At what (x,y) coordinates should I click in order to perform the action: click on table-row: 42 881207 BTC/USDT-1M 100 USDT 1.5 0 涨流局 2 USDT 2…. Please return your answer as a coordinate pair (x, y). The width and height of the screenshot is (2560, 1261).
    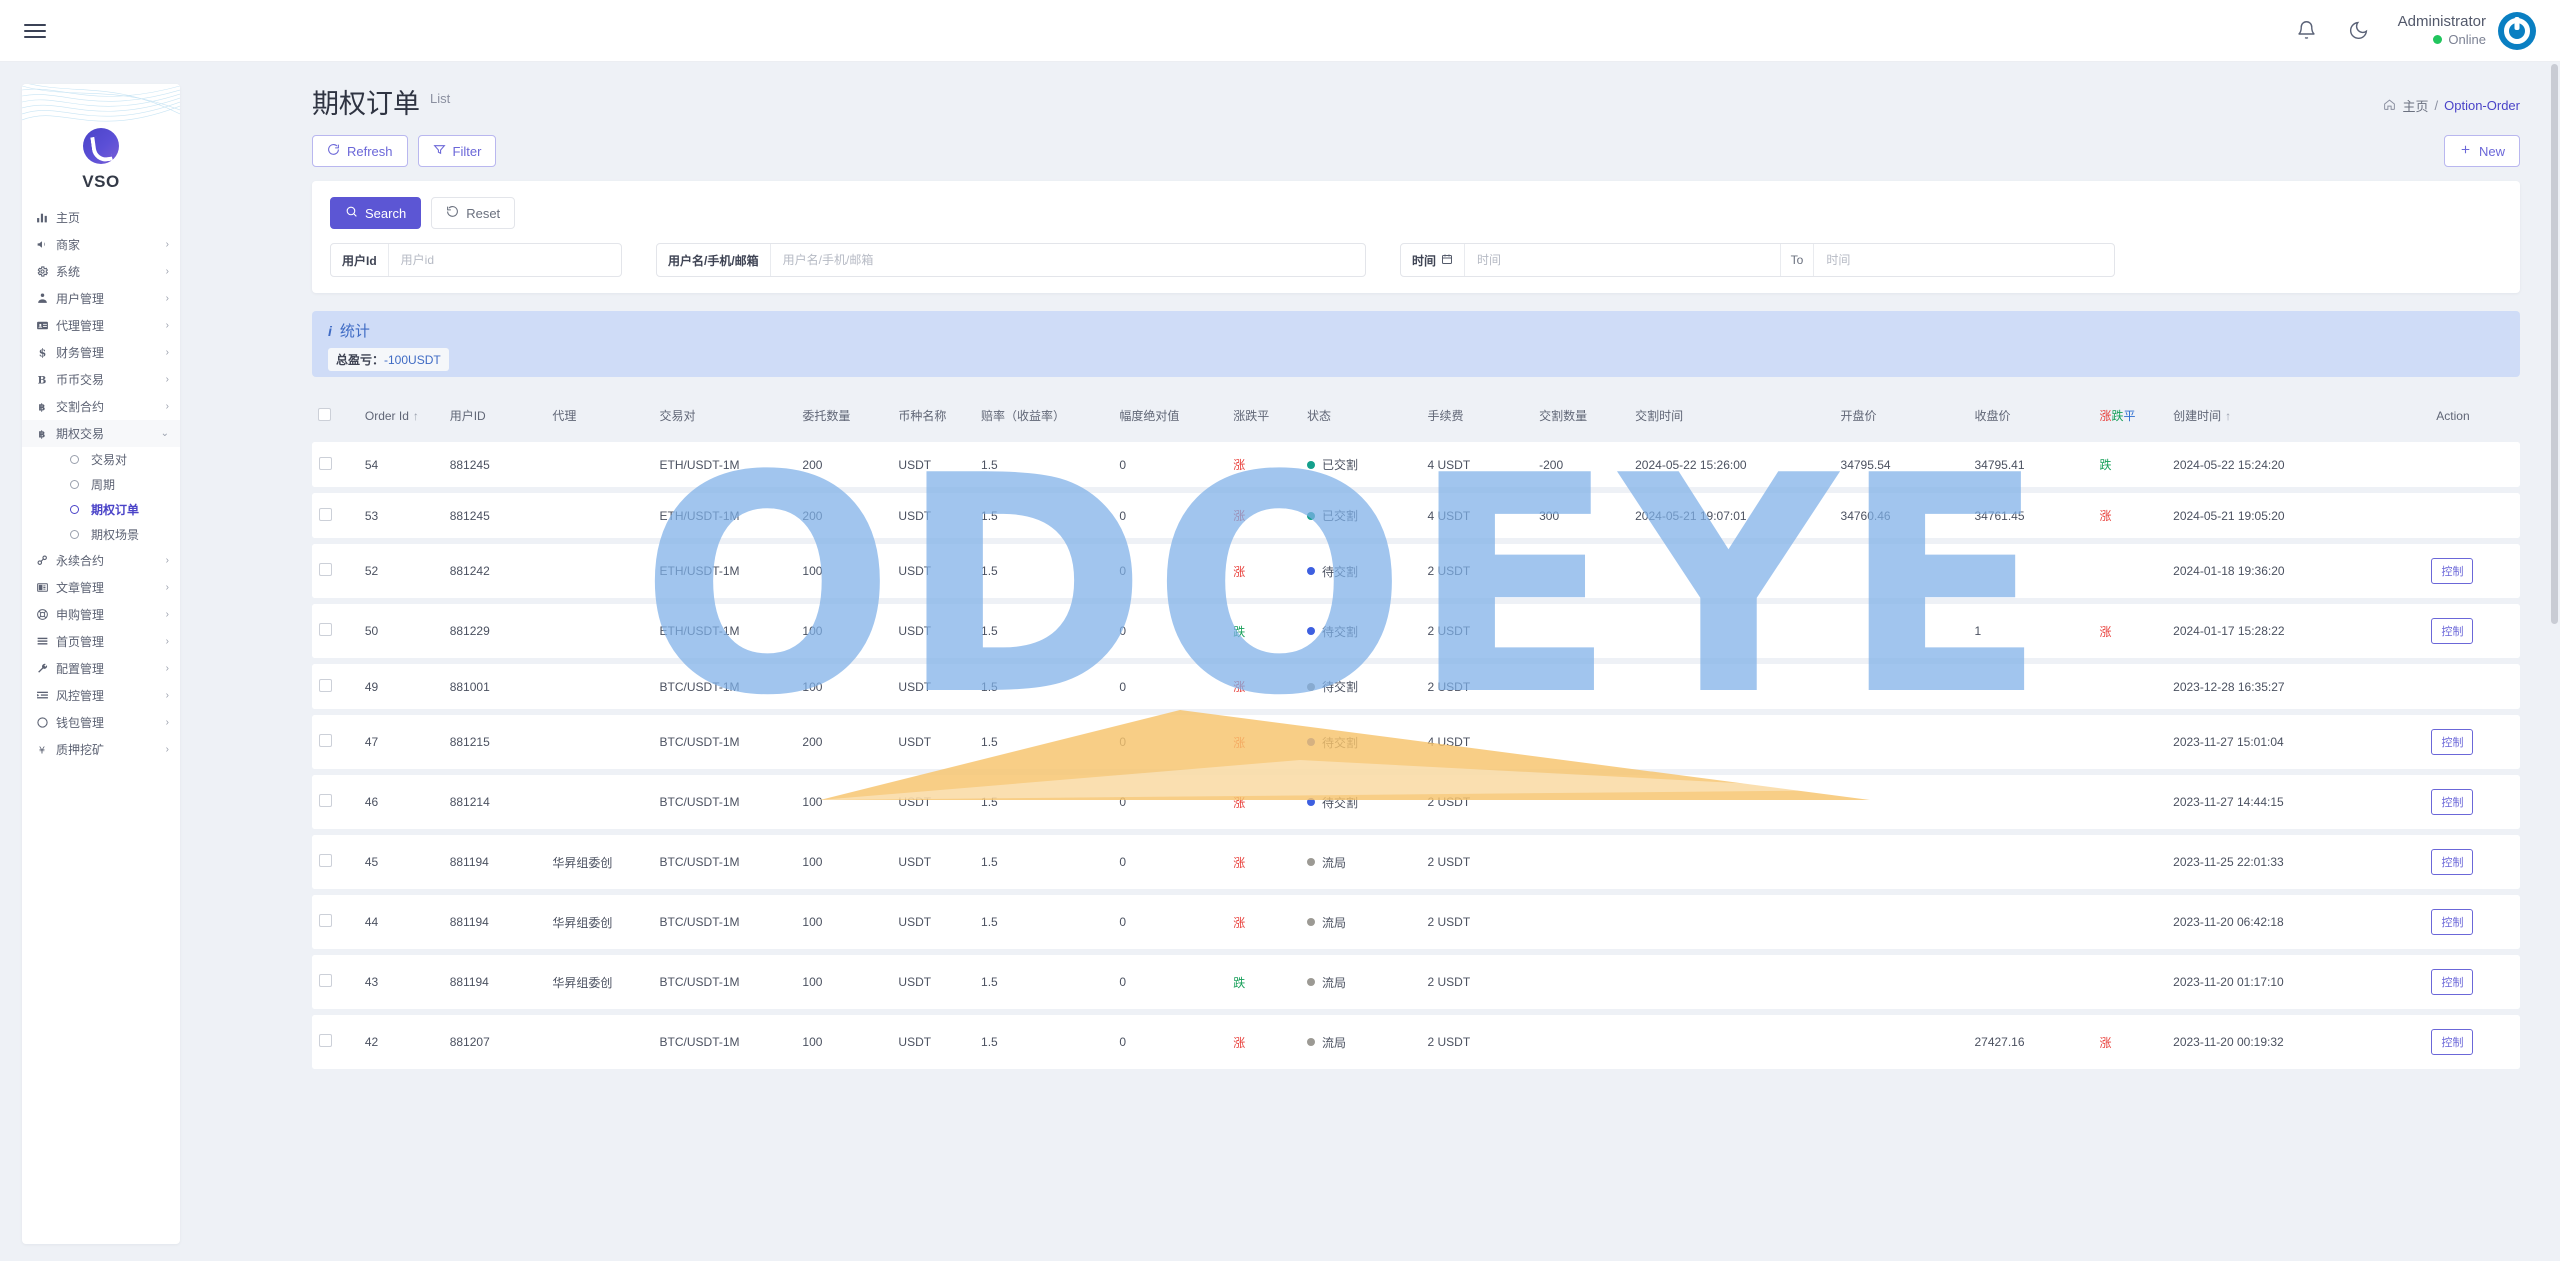
    Looking at the image, I should click on (1416, 1042).